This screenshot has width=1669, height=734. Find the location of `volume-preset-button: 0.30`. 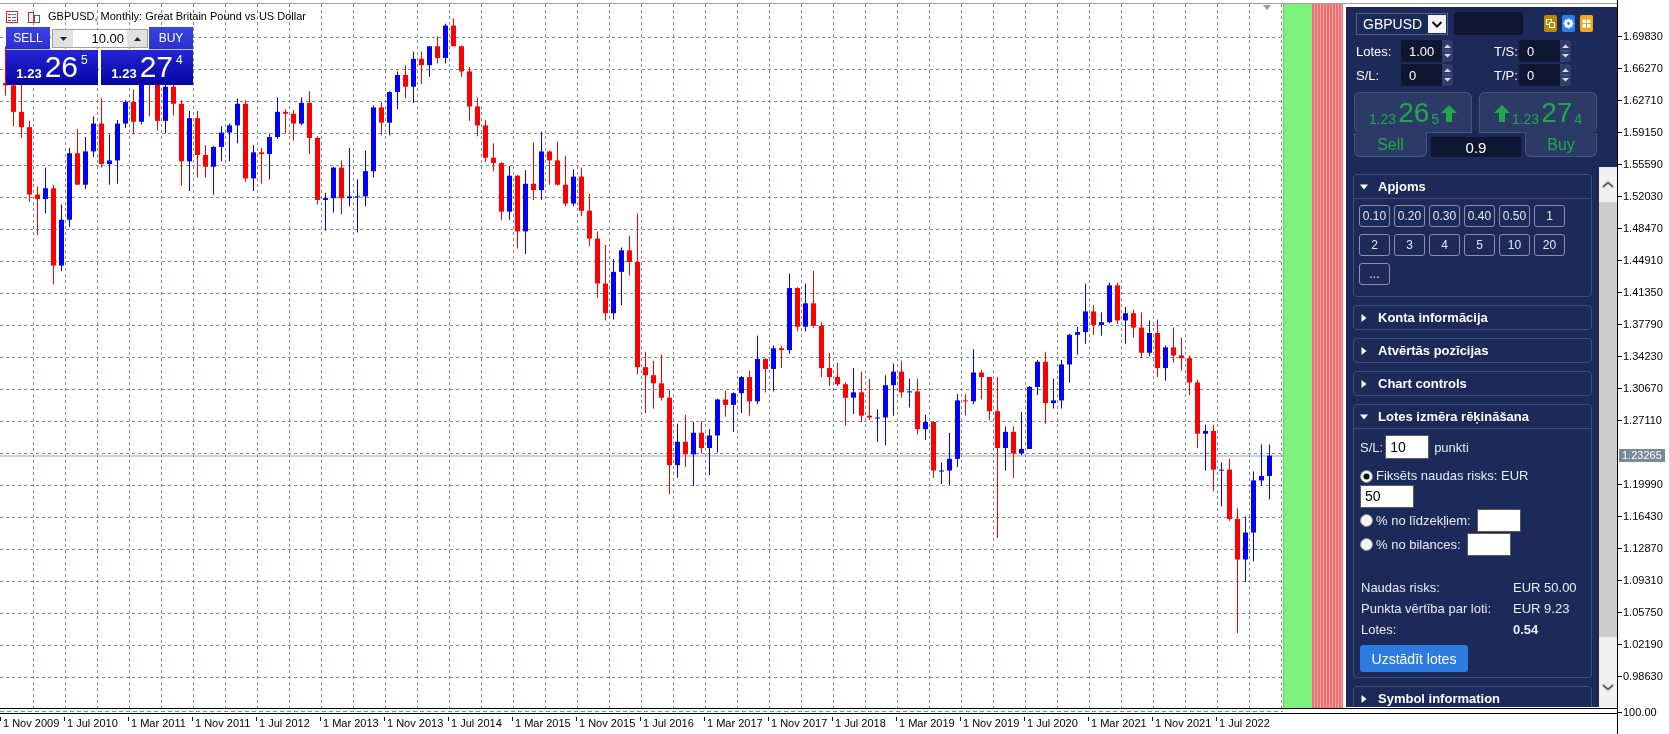

volume-preset-button: 0.30 is located at coordinates (1444, 216).